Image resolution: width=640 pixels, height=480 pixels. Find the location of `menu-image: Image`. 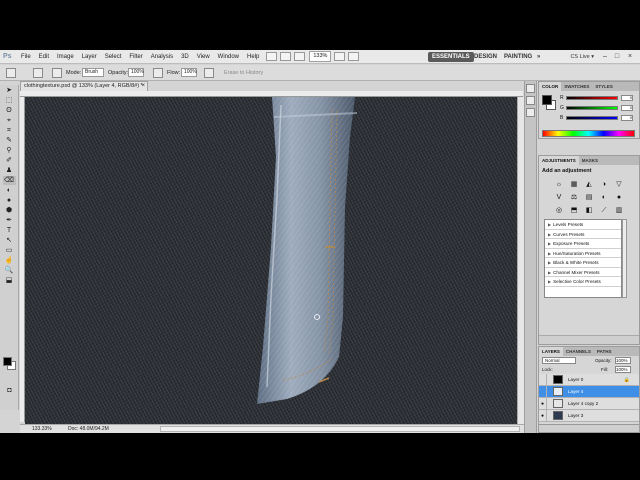

menu-image: Image is located at coordinates (65, 57).